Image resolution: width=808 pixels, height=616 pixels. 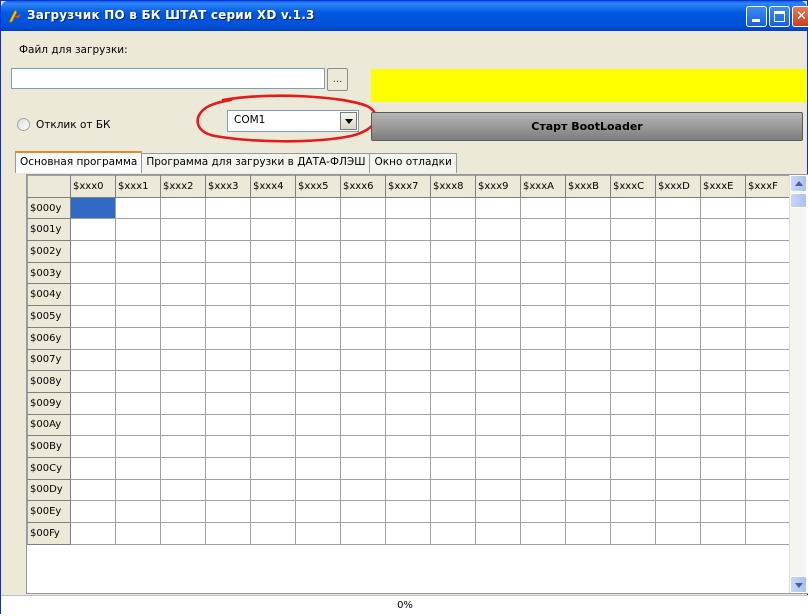 I want to click on radio-circle, so click(x=23, y=124).